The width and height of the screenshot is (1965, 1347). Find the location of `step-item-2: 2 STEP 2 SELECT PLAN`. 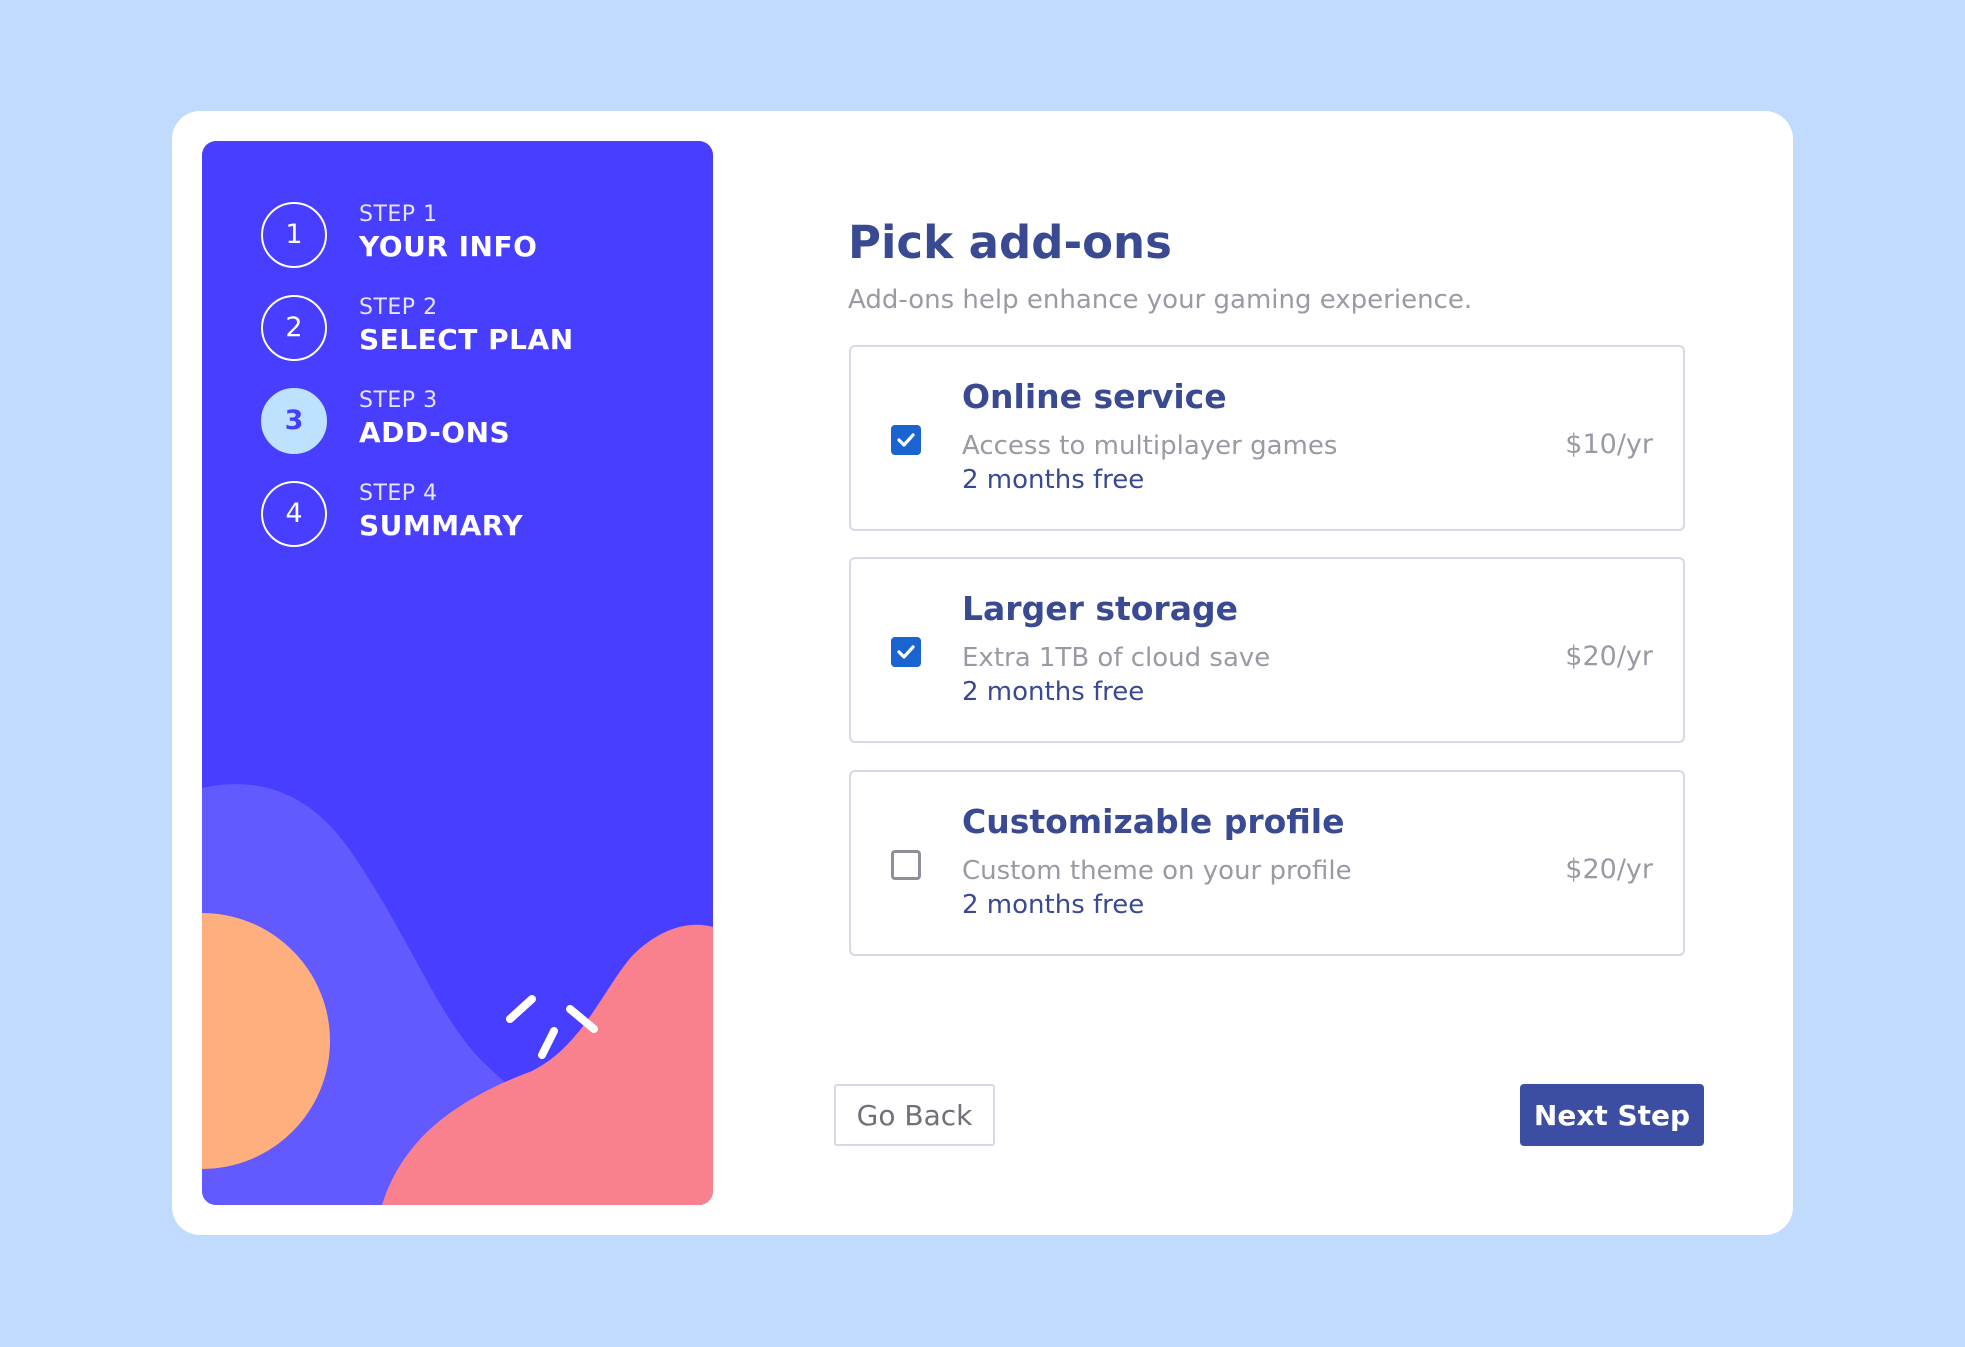

step-item-2: 2 STEP 2 SELECT PLAN is located at coordinates (471, 328).